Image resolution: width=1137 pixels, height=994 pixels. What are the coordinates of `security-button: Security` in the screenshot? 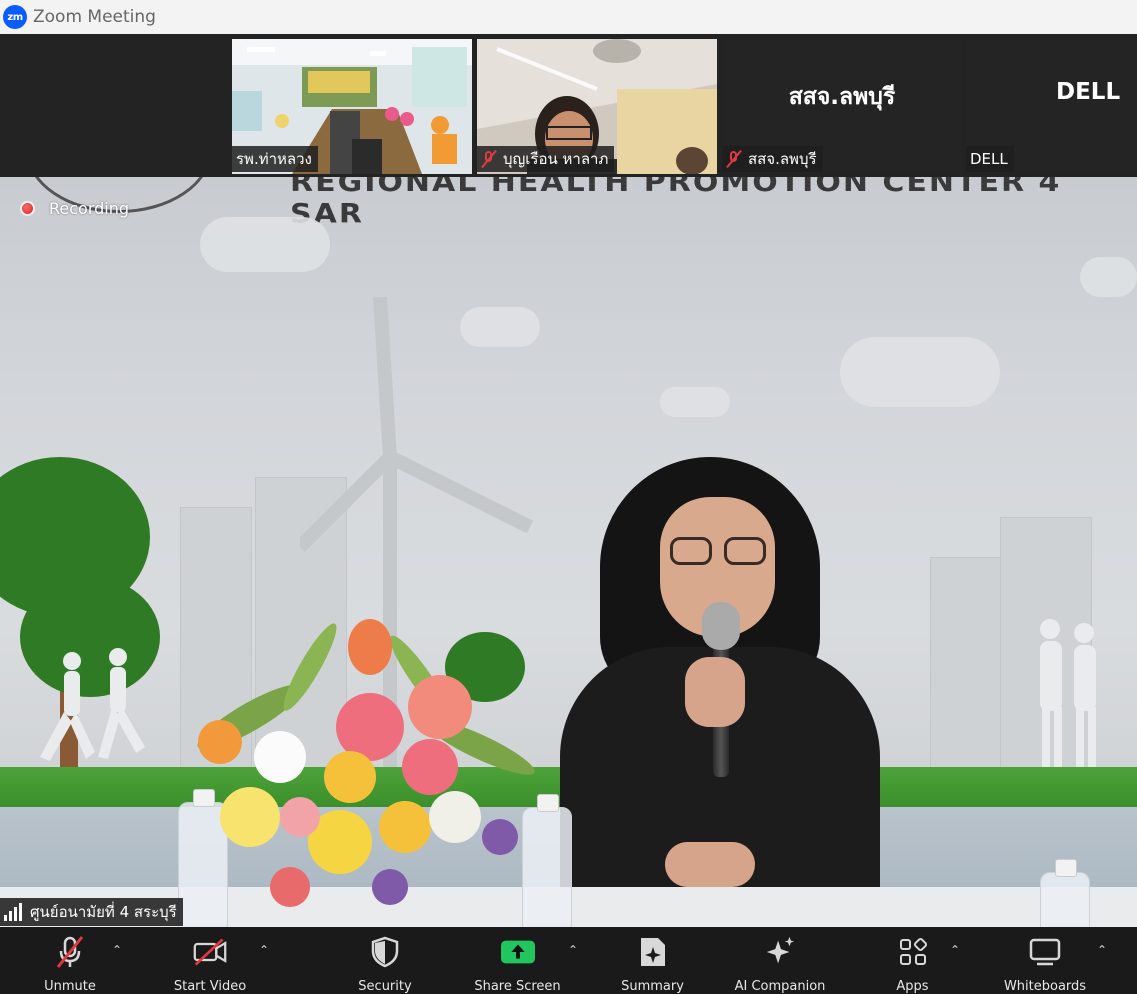 It's located at (385, 960).